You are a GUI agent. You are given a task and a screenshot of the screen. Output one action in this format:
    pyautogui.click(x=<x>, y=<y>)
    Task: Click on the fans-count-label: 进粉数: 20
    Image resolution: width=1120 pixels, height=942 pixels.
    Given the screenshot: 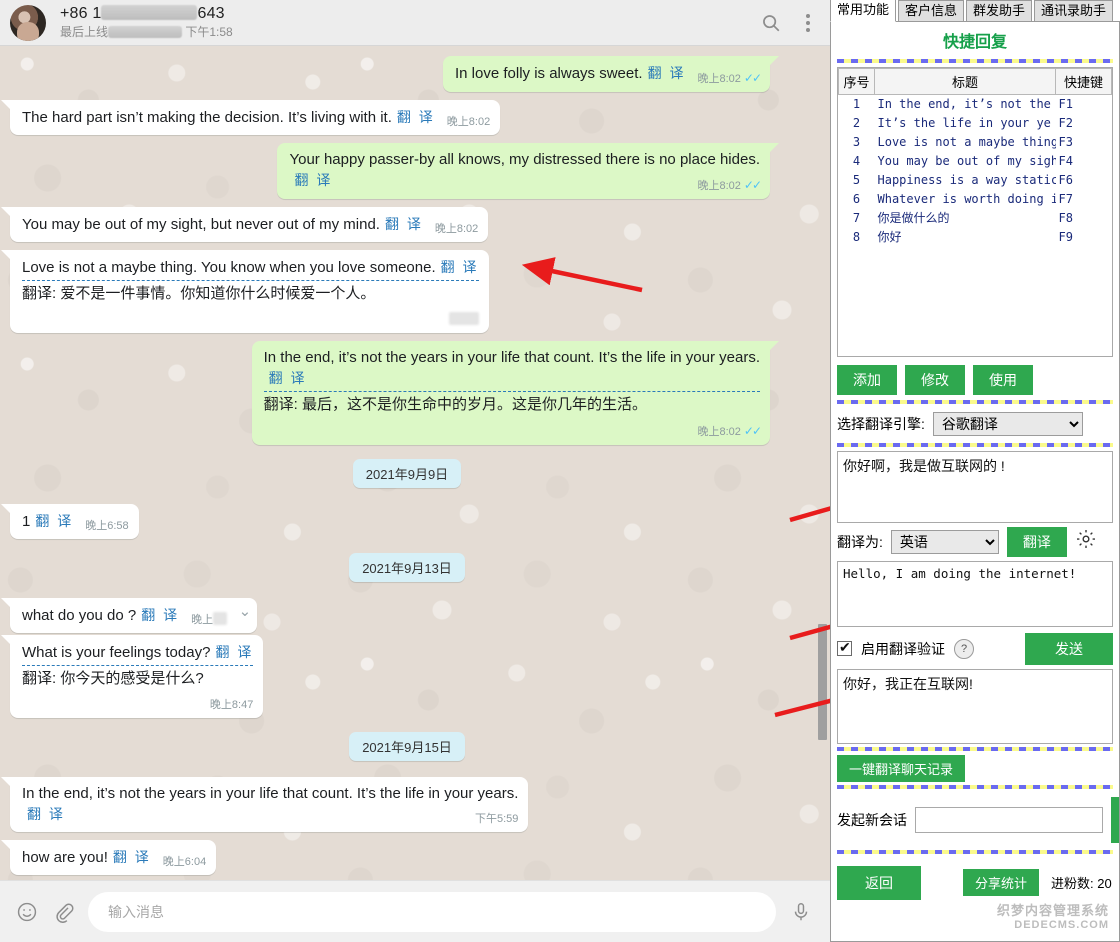 What is the action you would take?
    pyautogui.click(x=1081, y=882)
    